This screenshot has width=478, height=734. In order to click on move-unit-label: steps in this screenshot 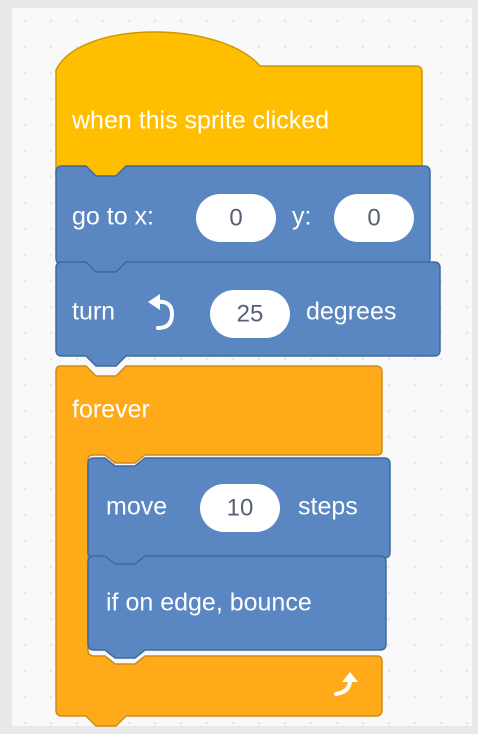, I will do `click(328, 507)`.